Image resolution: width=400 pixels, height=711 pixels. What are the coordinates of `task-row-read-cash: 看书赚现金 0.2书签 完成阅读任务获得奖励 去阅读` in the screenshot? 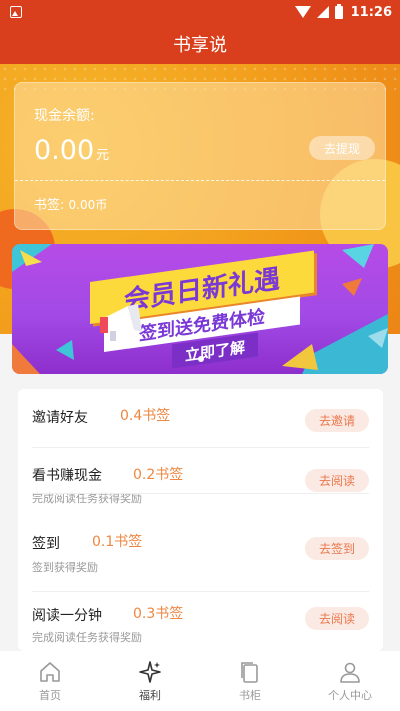 It's located at (200, 476).